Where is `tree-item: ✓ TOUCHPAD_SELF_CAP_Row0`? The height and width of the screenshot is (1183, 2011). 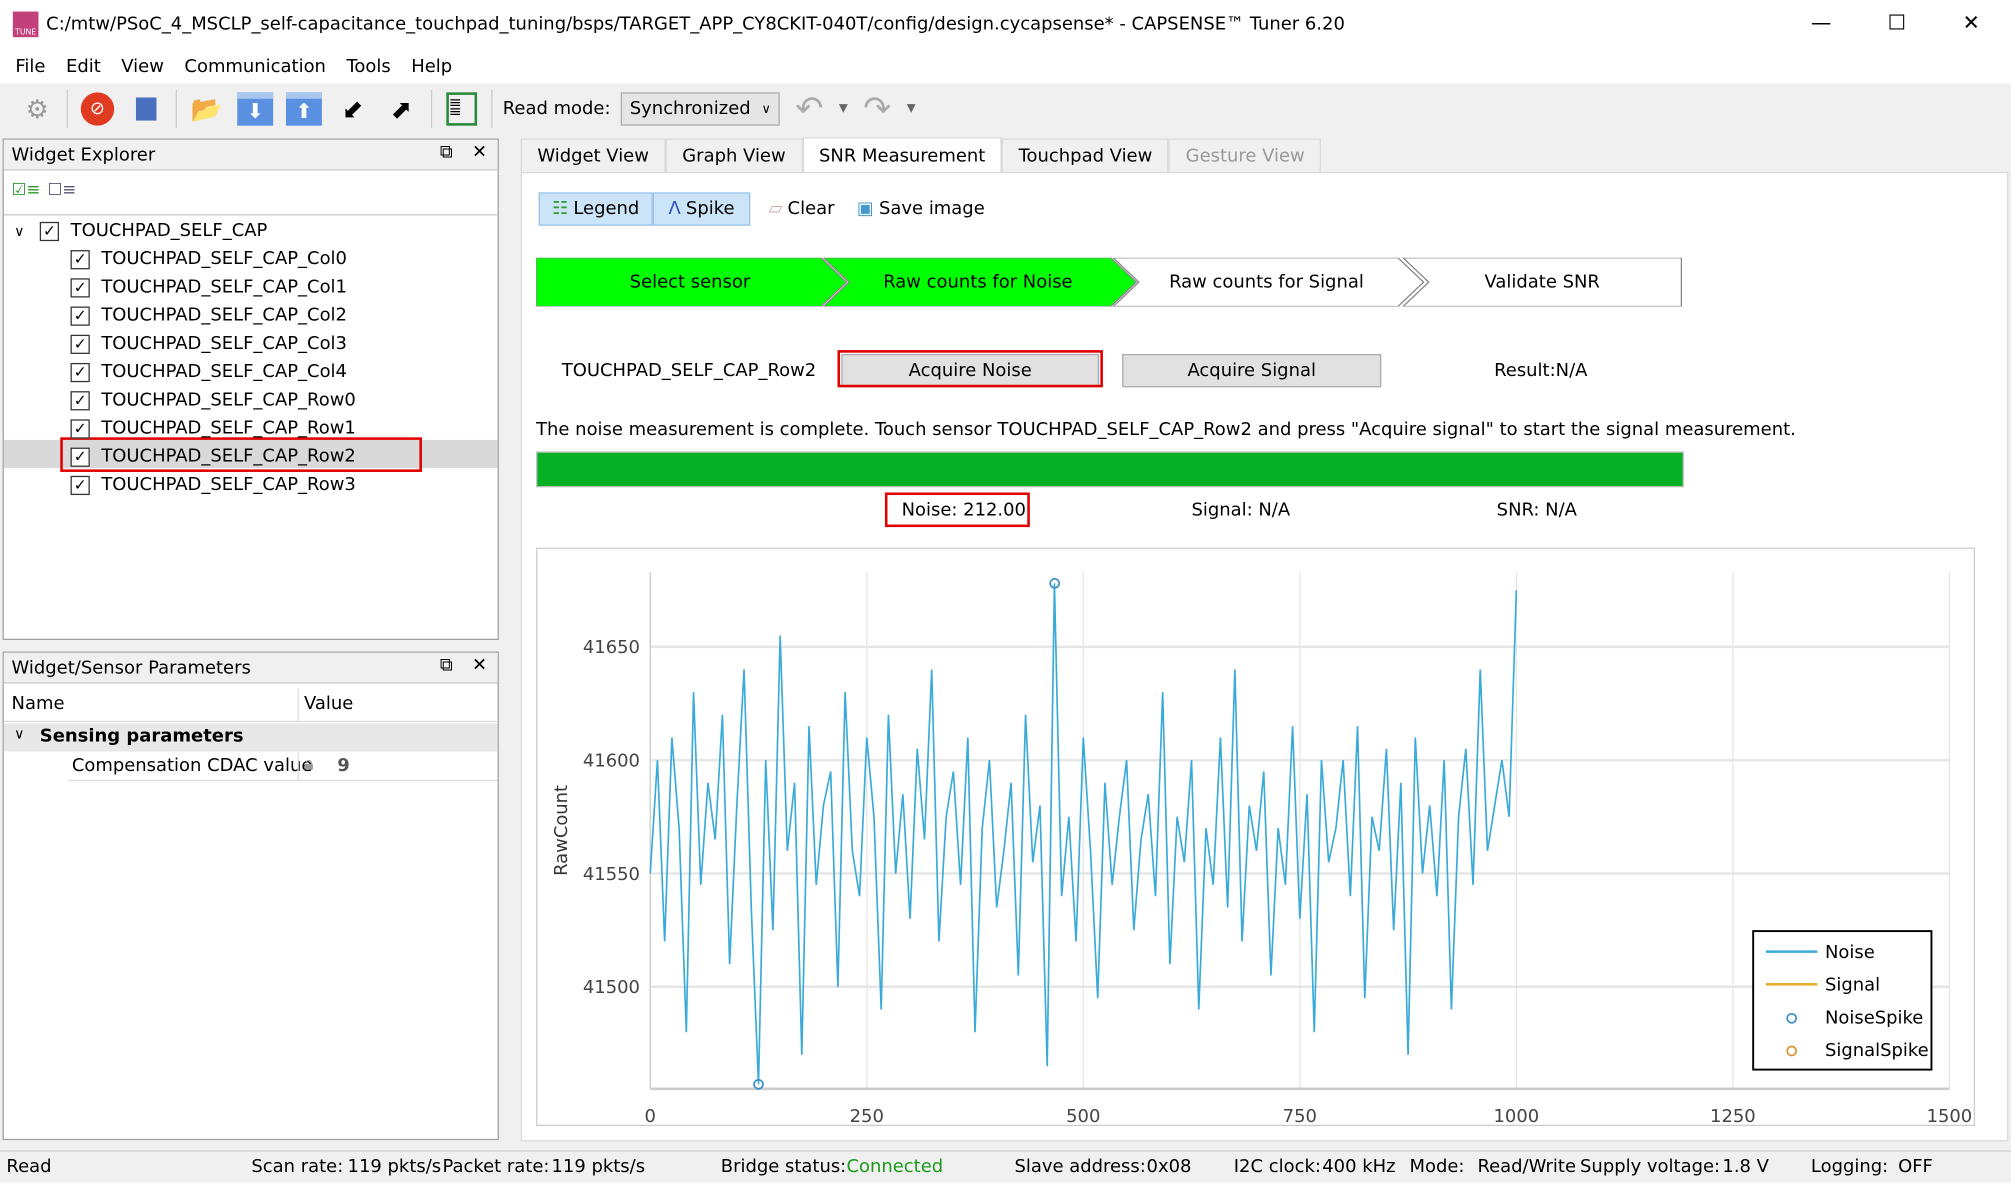 tree-item: ✓ TOUCHPAD_SELF_CAP_Row0 is located at coordinates (213, 400).